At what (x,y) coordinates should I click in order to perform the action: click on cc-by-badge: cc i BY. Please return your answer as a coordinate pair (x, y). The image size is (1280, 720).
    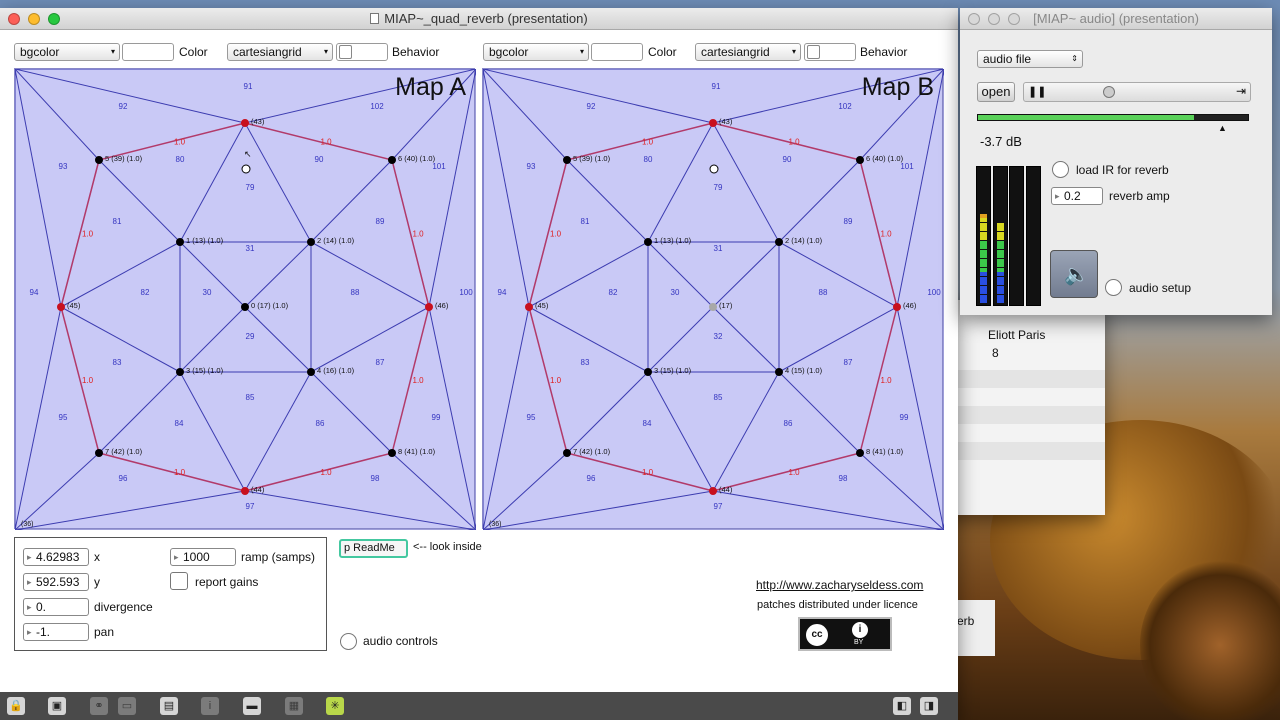
    Looking at the image, I should click on (845, 634).